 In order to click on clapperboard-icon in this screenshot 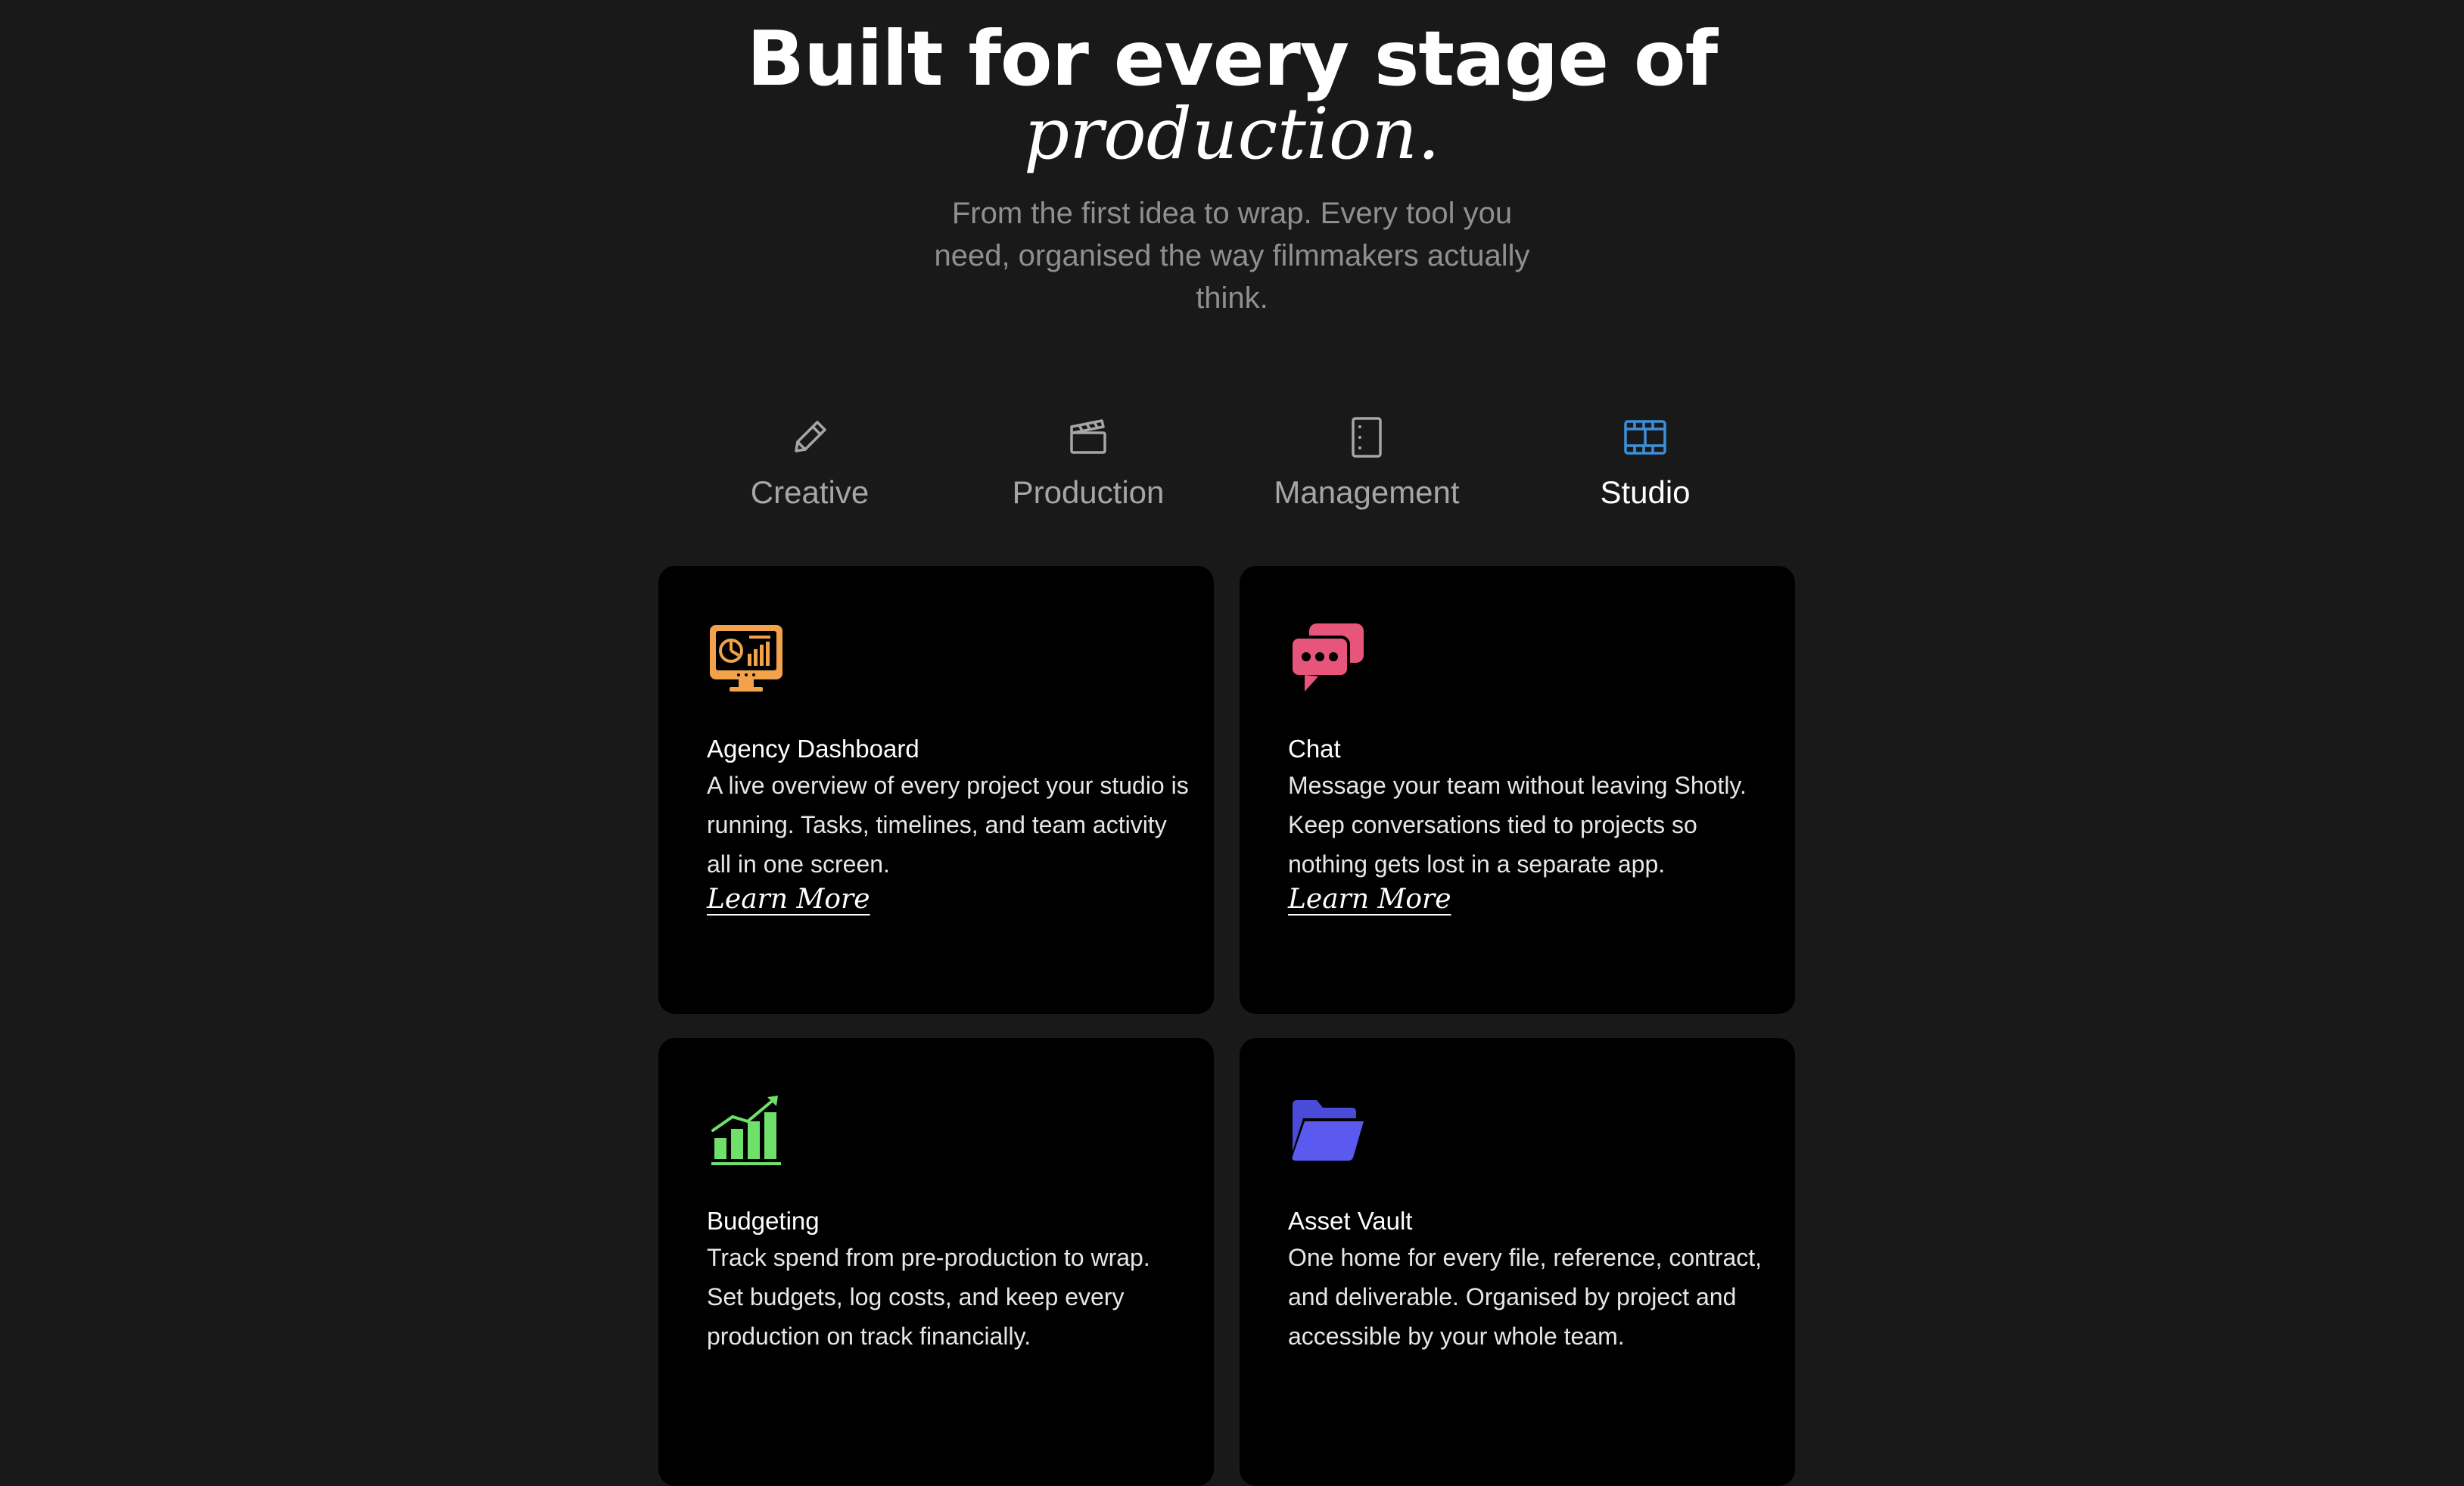, I will do `click(1088, 436)`.